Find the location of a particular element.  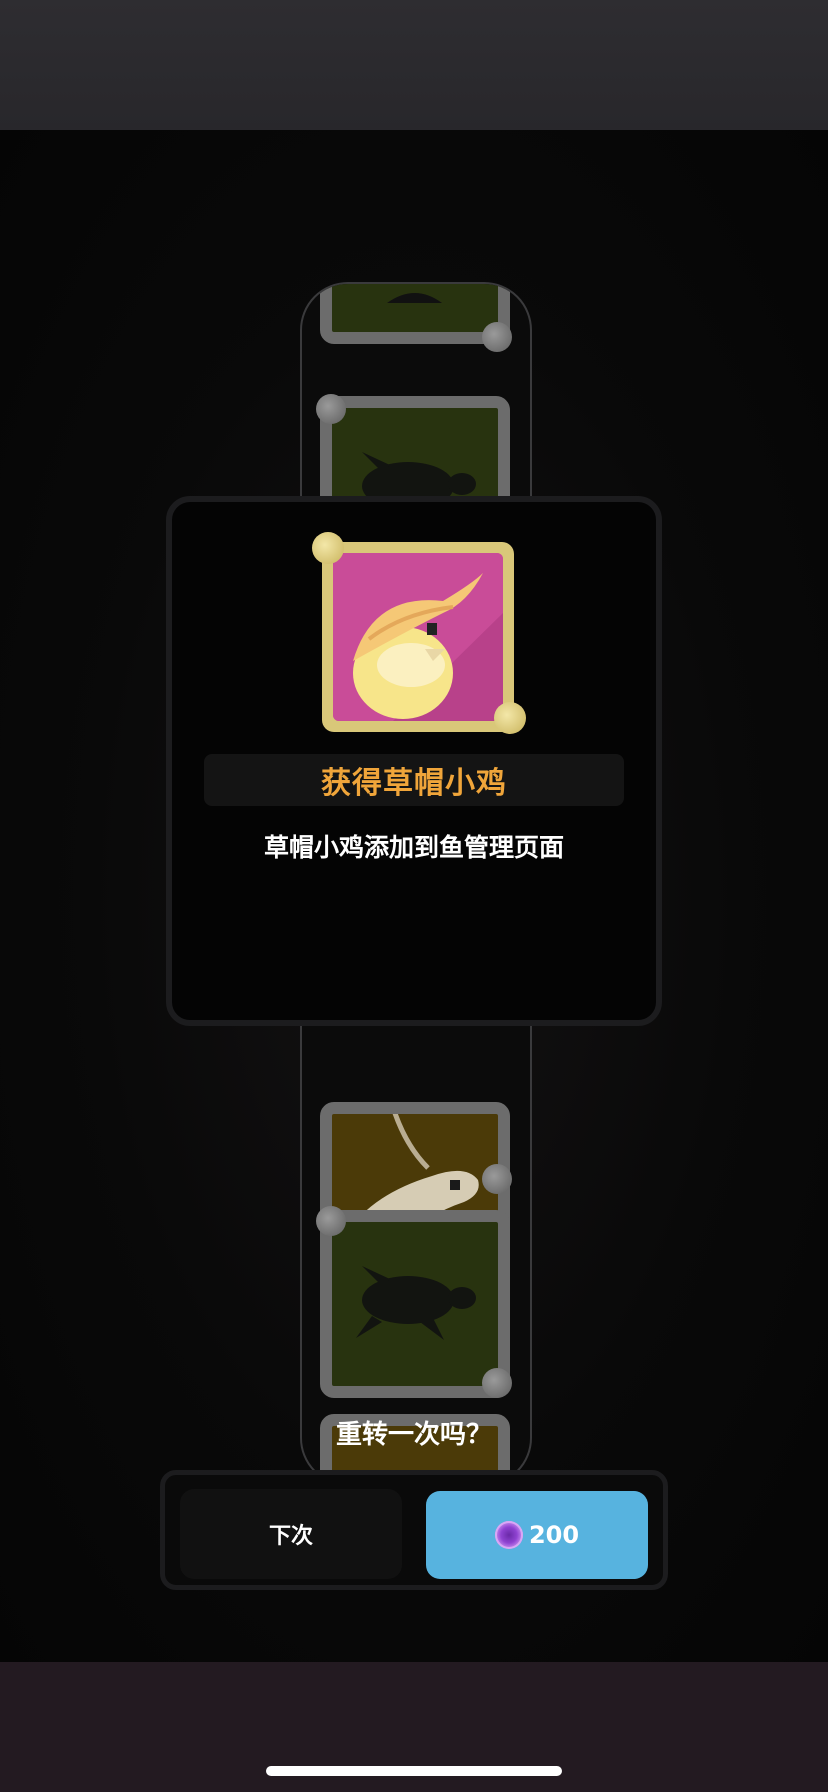

turtle-icon is located at coordinates (416, 1303).